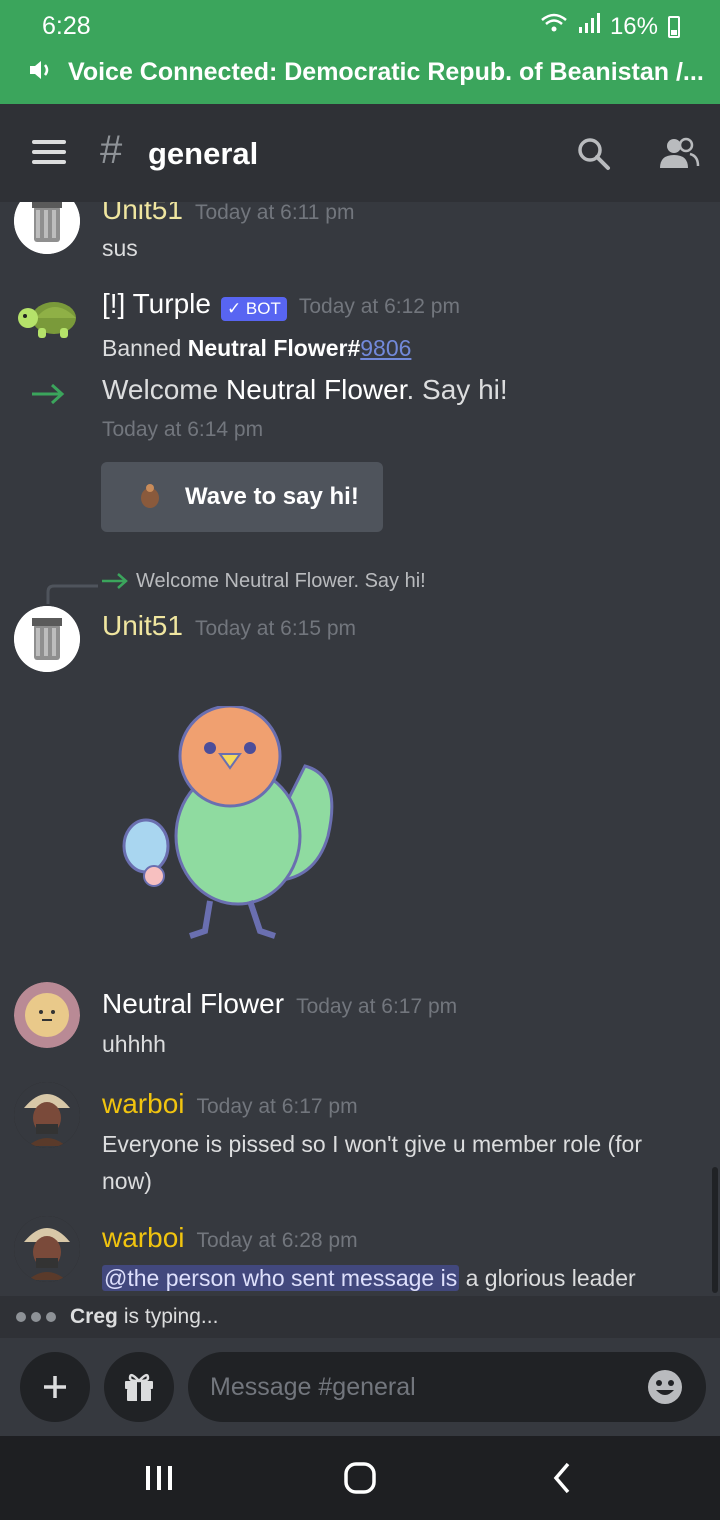 The image size is (720, 1520). I want to click on menu-icon, so click(49, 152).